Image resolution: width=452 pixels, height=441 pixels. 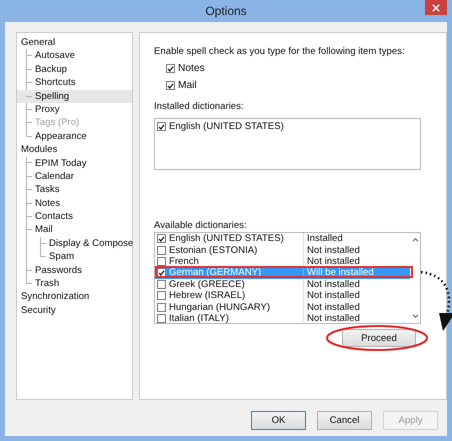 What do you see at coordinates (207, 296) in the screenshot?
I see `dictionary-name: Hebrew (ISRAEL)` at bounding box center [207, 296].